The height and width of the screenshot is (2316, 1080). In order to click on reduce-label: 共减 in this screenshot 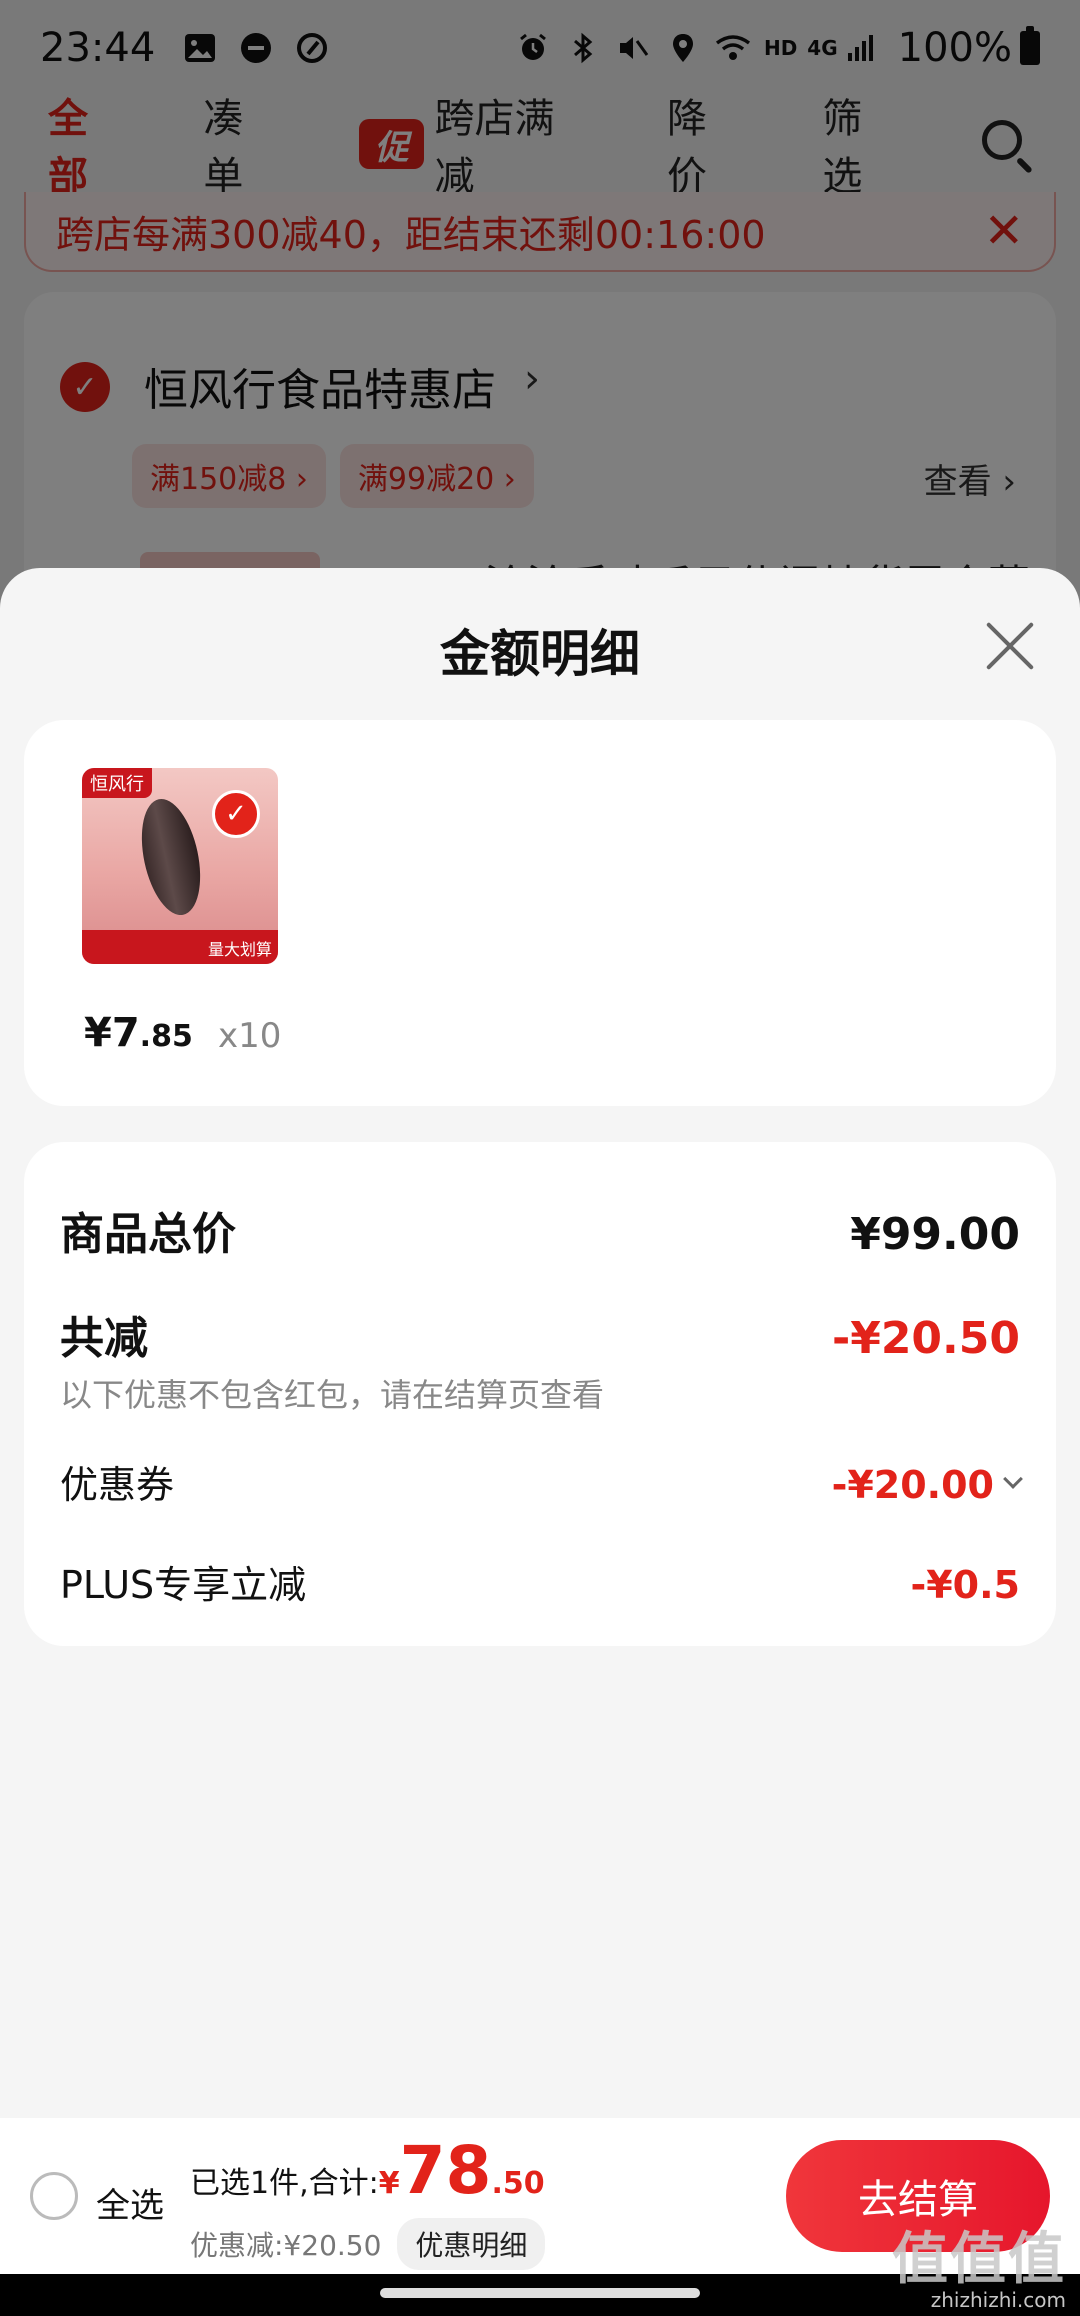, I will do `click(104, 1338)`.